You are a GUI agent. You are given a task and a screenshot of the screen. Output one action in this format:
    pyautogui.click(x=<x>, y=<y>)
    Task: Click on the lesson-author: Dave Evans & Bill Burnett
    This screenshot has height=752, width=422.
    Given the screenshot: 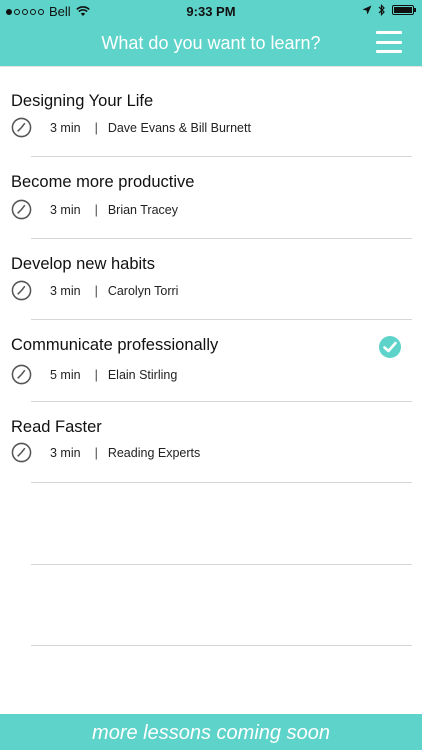 What is the action you would take?
    pyautogui.click(x=179, y=127)
    